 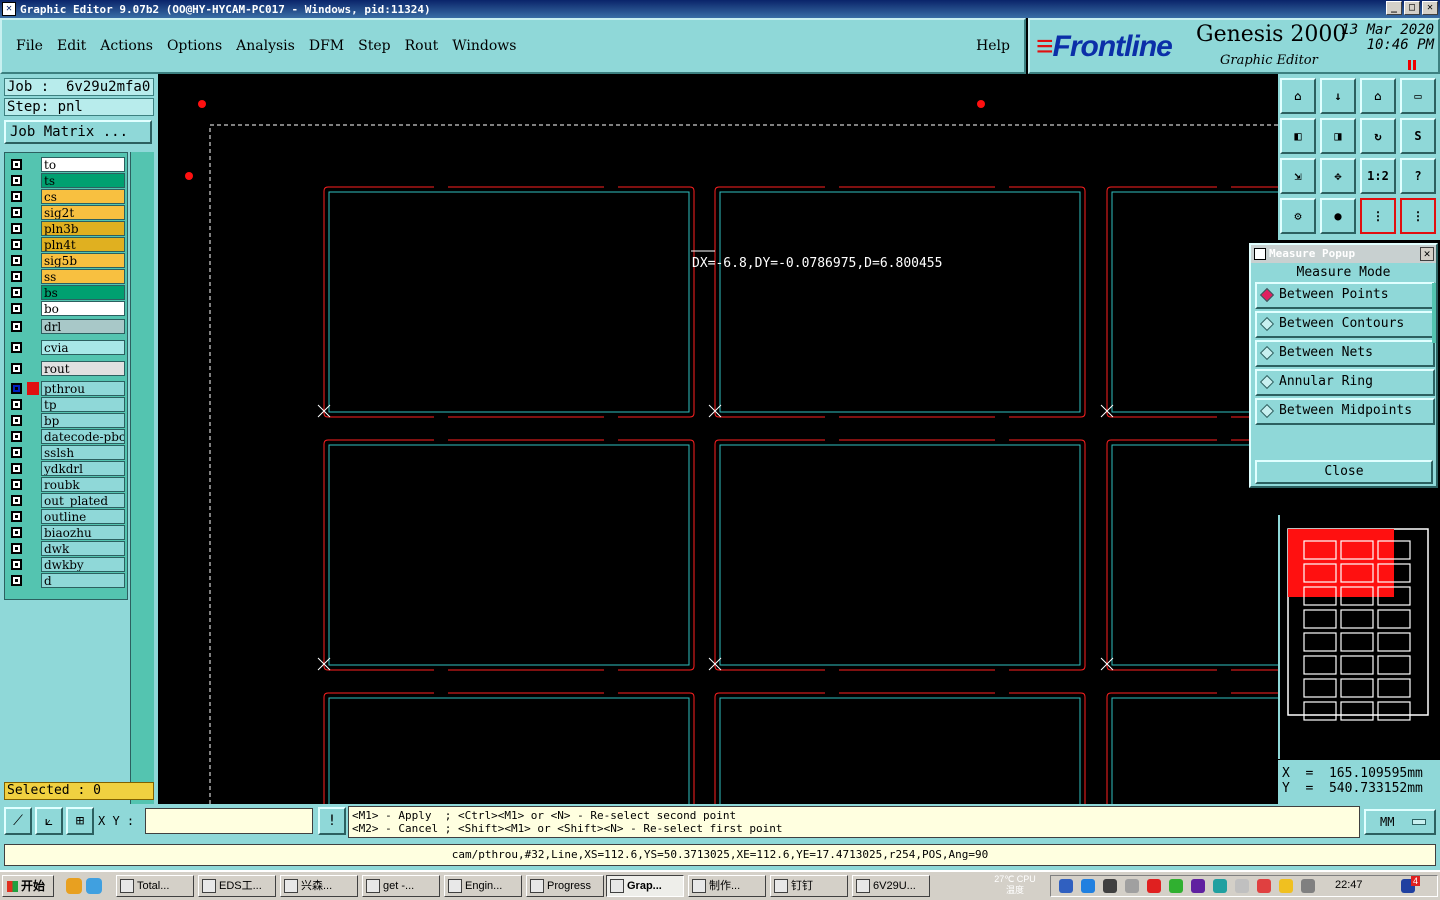 What do you see at coordinates (1298, 136) in the screenshot?
I see `pan-left-tool-button: ◧` at bounding box center [1298, 136].